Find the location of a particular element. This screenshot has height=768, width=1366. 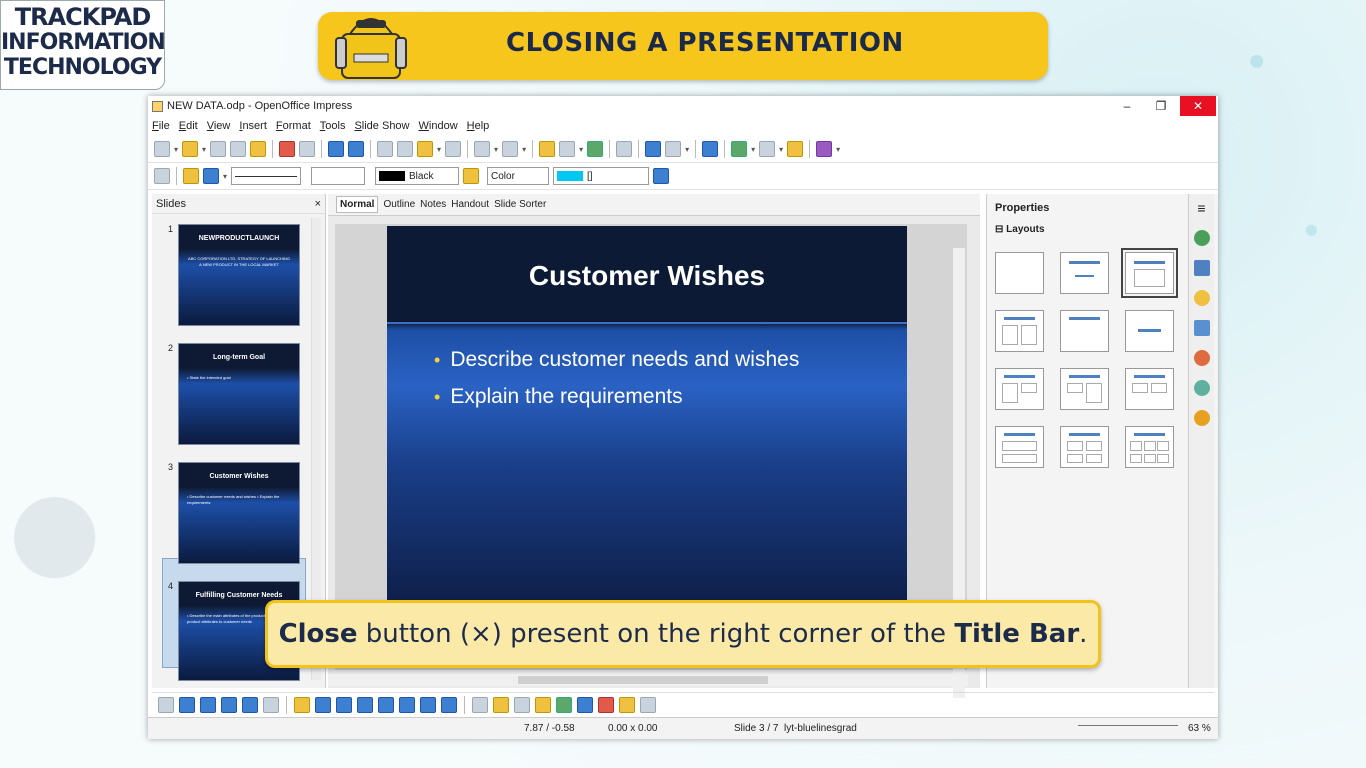

line-style-select is located at coordinates (266, 176).